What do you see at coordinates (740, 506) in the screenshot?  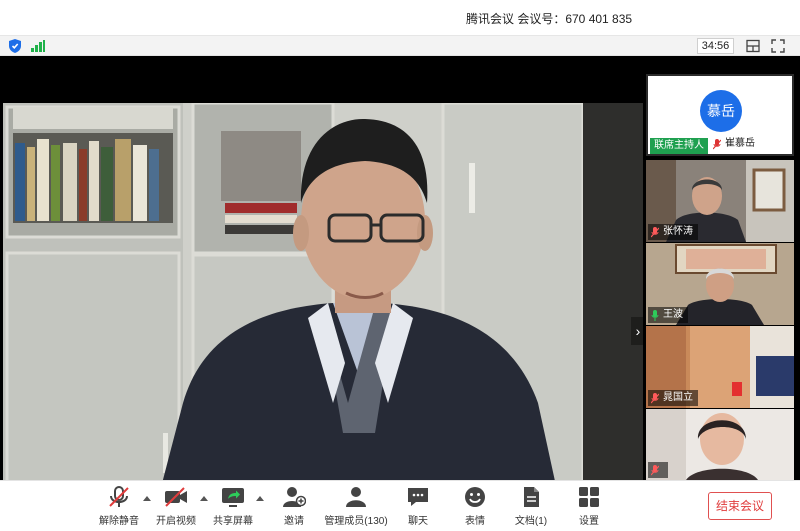 I see `end-meeting-button: 结束会议` at bounding box center [740, 506].